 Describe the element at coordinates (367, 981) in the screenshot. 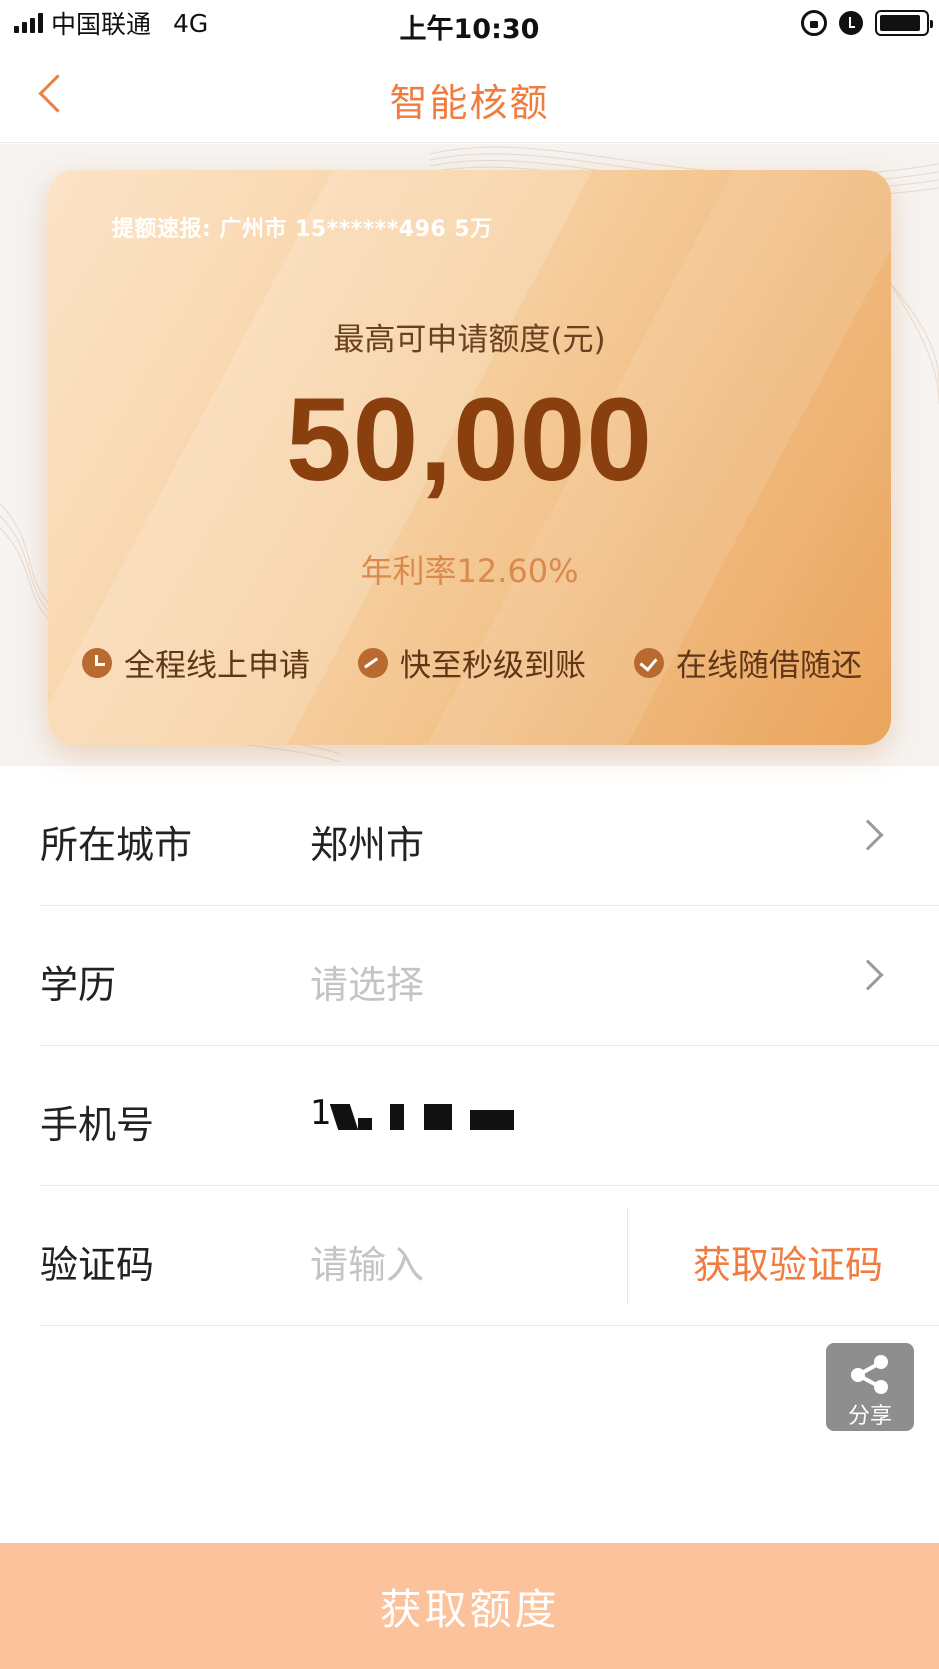

I see `education-select: 请选择` at that location.